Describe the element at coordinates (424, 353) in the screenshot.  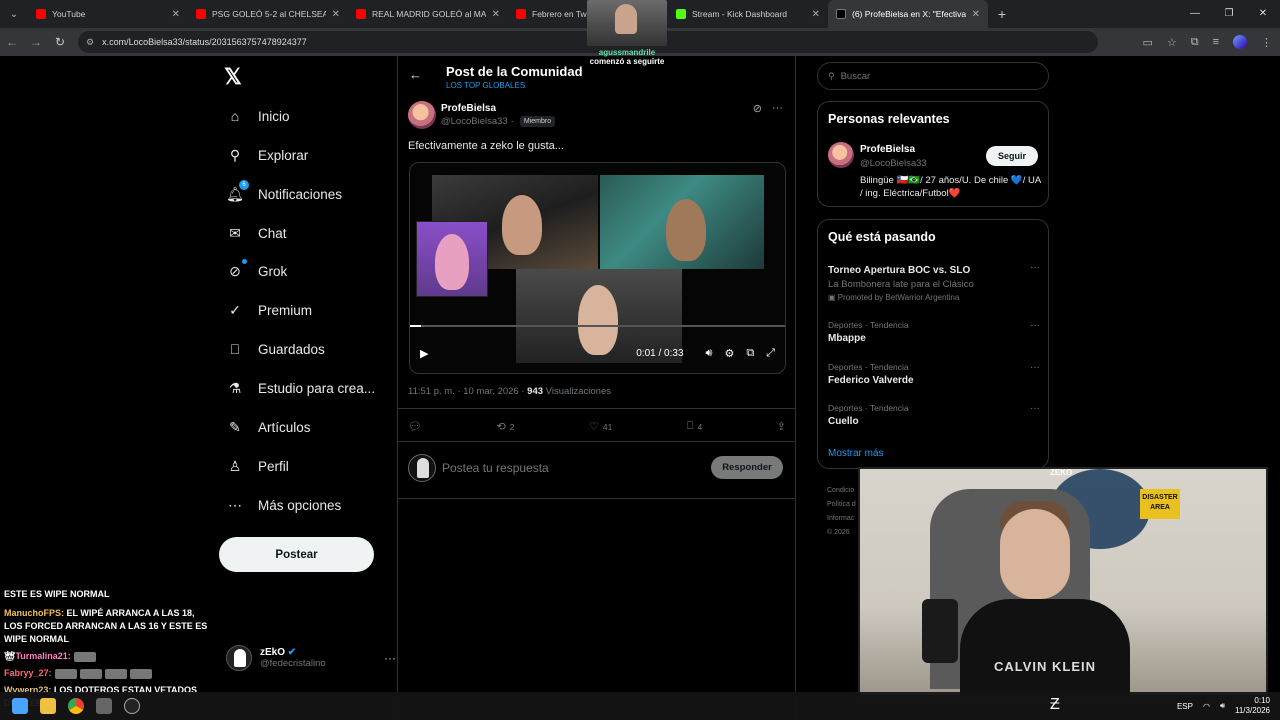
I see `play-icon: ▶` at that location.